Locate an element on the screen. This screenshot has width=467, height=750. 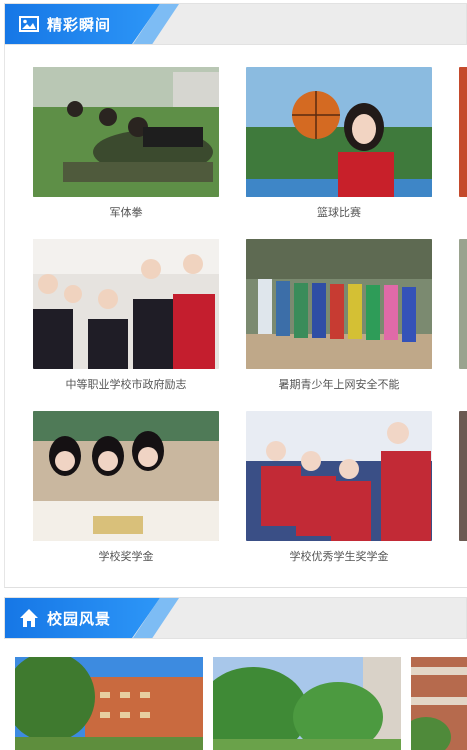
campus-tab: 校园风景 is located at coordinates (82, 618).